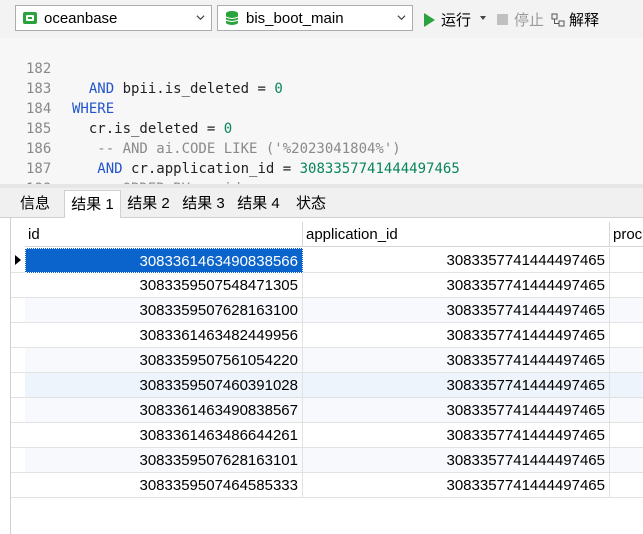 The height and width of the screenshot is (534, 643). Describe the element at coordinates (258, 204) in the screenshot. I see `tab-result-4: 结果 4` at that location.